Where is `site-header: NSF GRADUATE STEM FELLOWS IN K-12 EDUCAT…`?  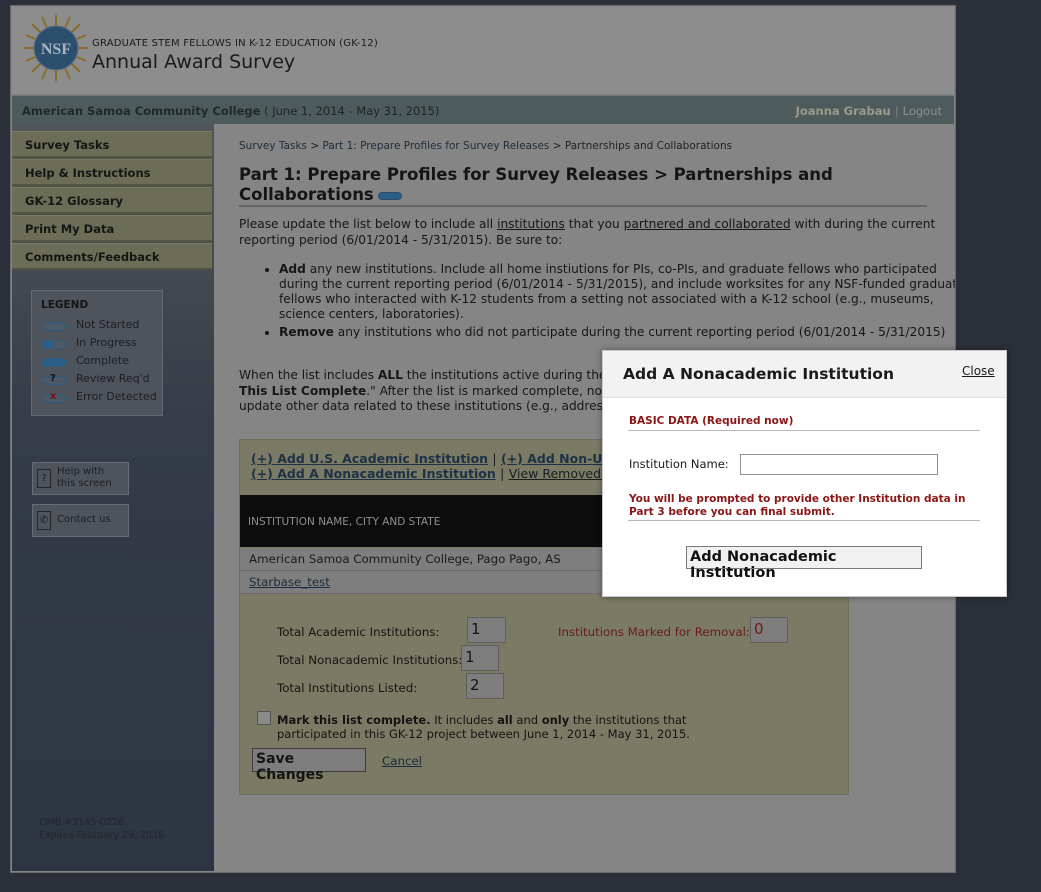
site-header: NSF GRADUATE STEM FELLOWS IN K-12 EDUCAT… is located at coordinates (483, 50).